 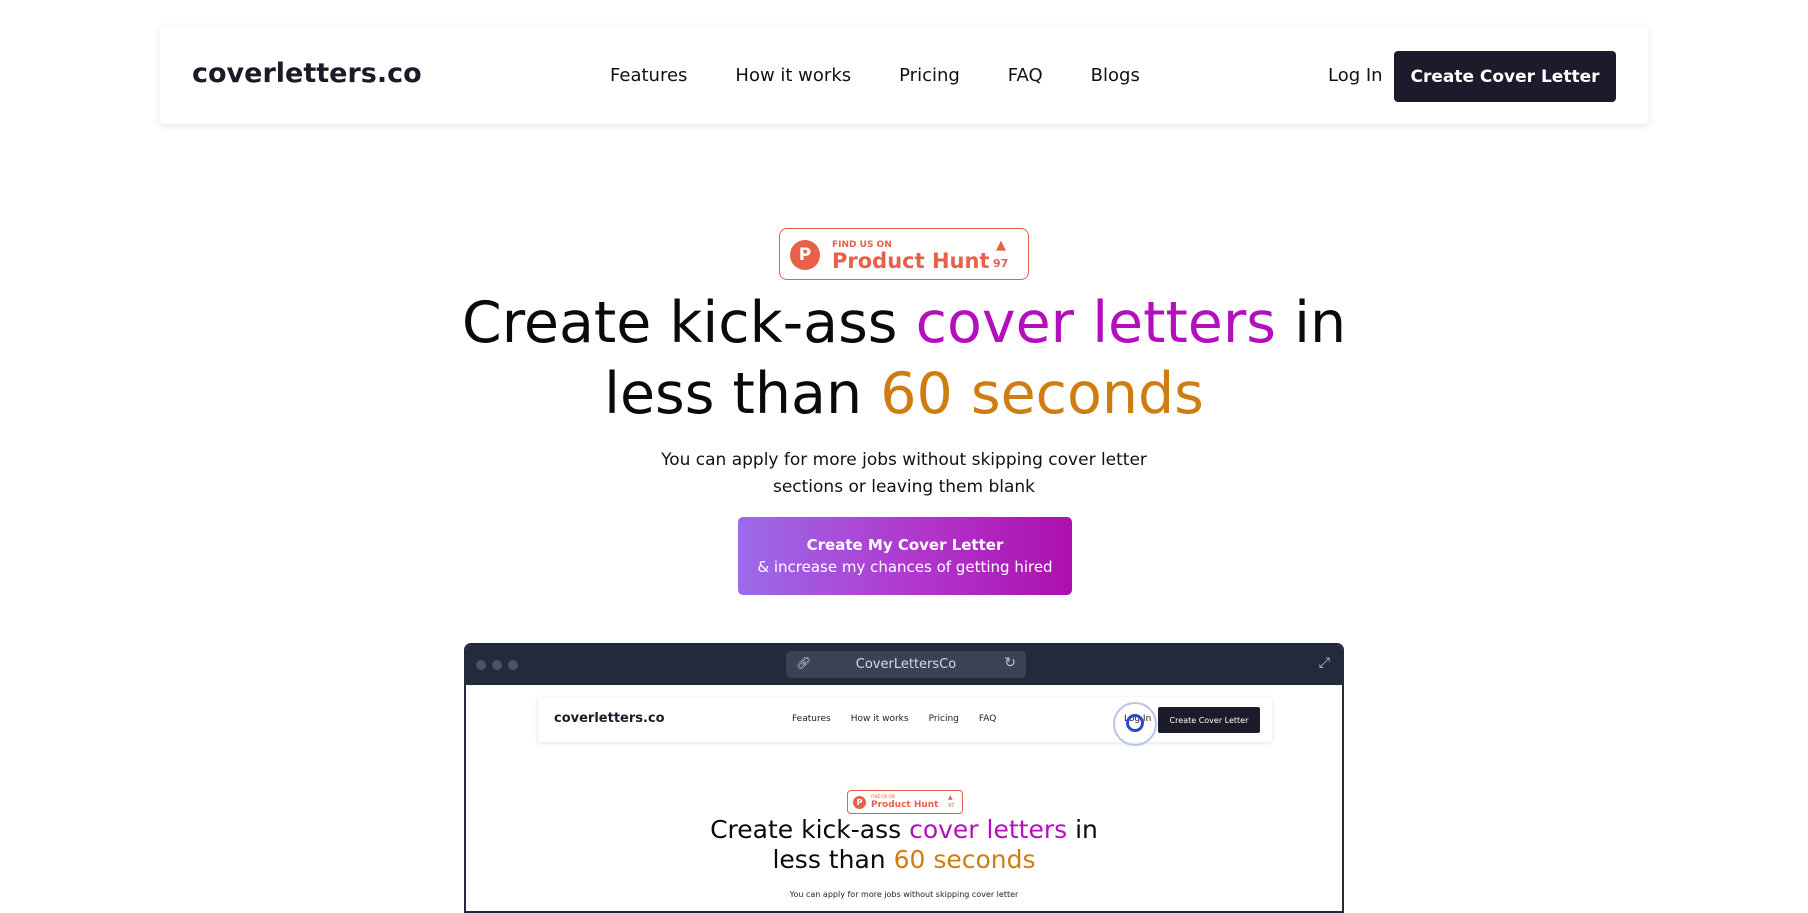 I want to click on hero-headline-line2: less than 60 seconds, so click(x=904, y=394).